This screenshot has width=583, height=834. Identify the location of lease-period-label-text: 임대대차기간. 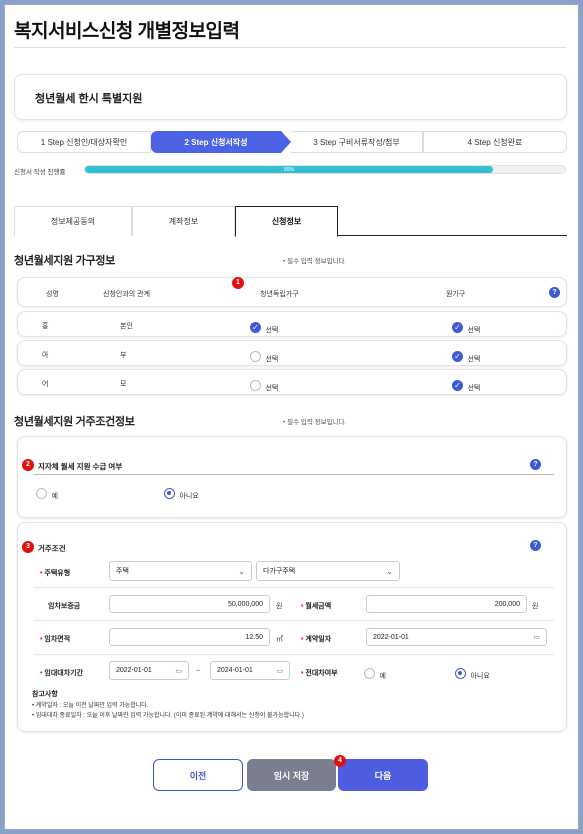
(64, 673).